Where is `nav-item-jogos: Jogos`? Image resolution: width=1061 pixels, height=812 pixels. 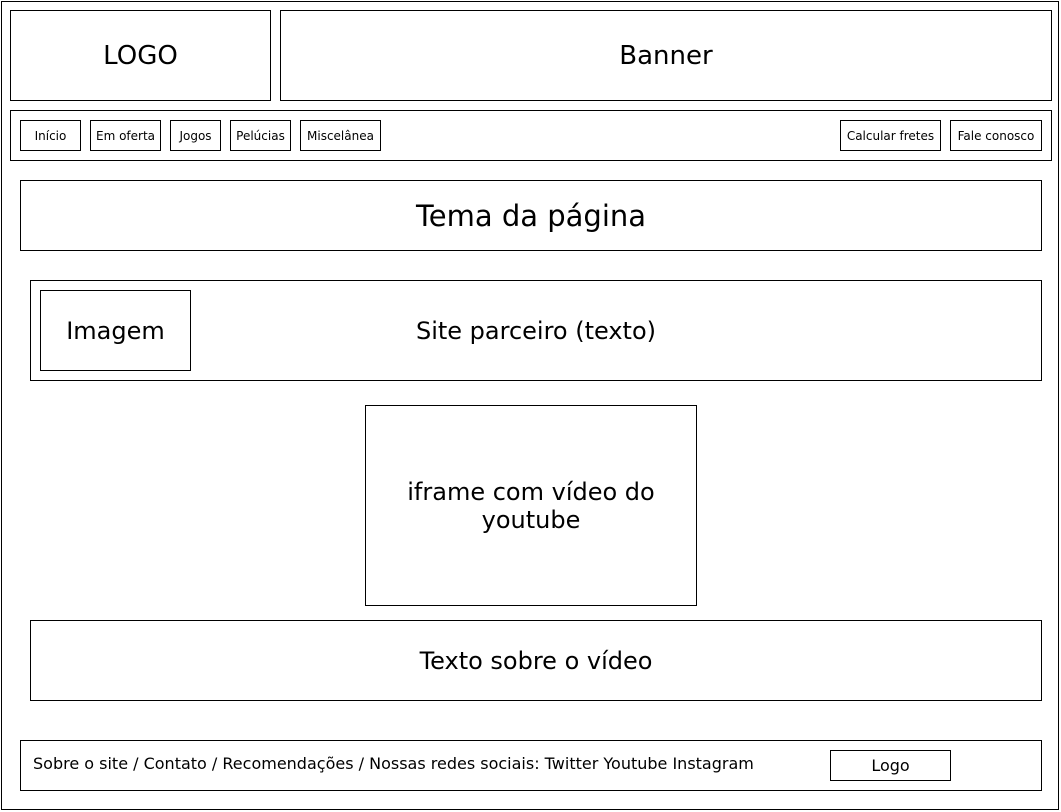 nav-item-jogos: Jogos is located at coordinates (195, 135).